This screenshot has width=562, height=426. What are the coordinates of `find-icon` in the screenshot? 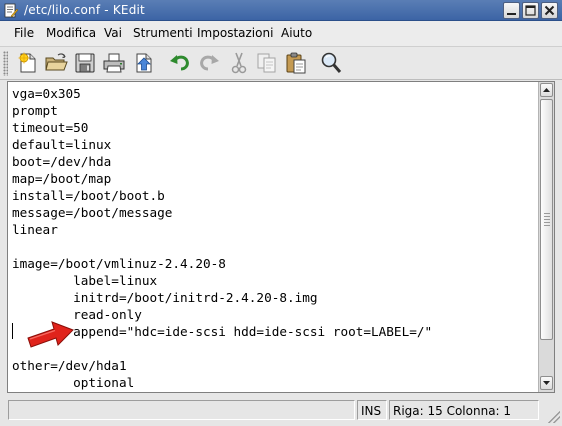 It's located at (331, 62).